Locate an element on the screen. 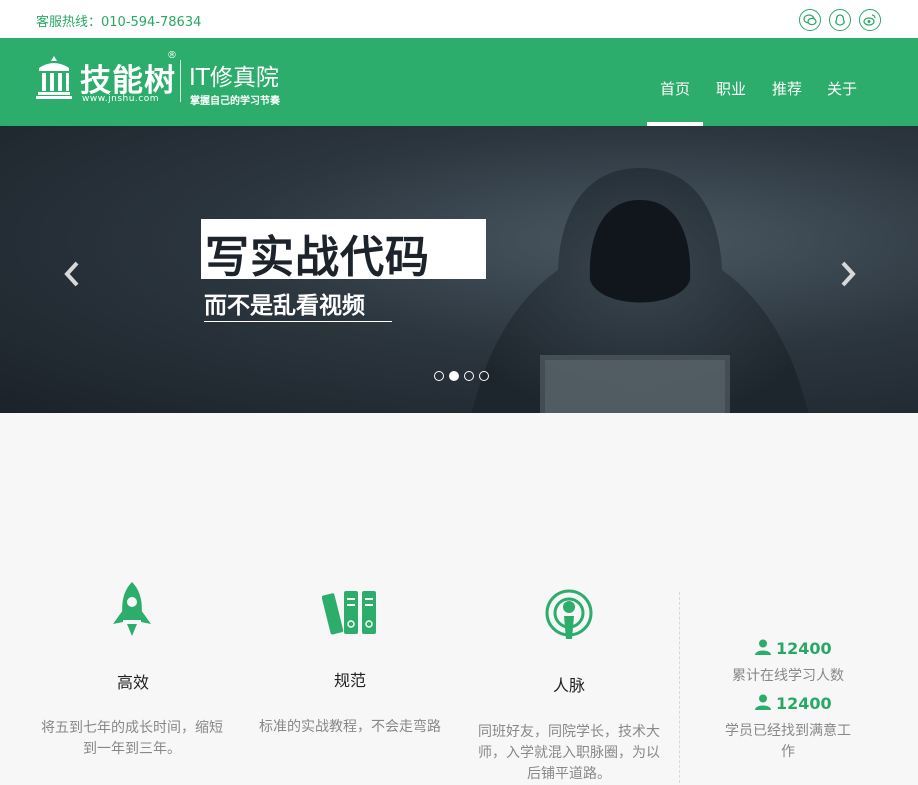 The image size is (918, 785). stat-value-online: 12400 is located at coordinates (804, 648).